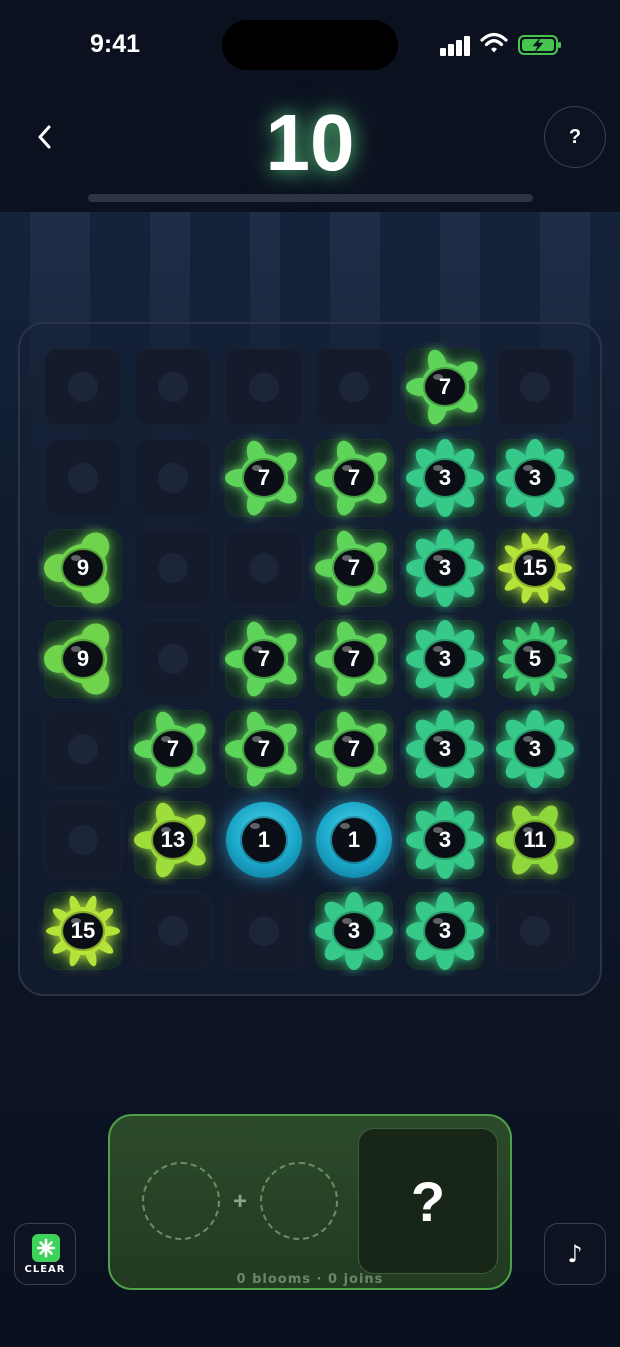  I want to click on bloom-cell: 13, so click(173, 840).